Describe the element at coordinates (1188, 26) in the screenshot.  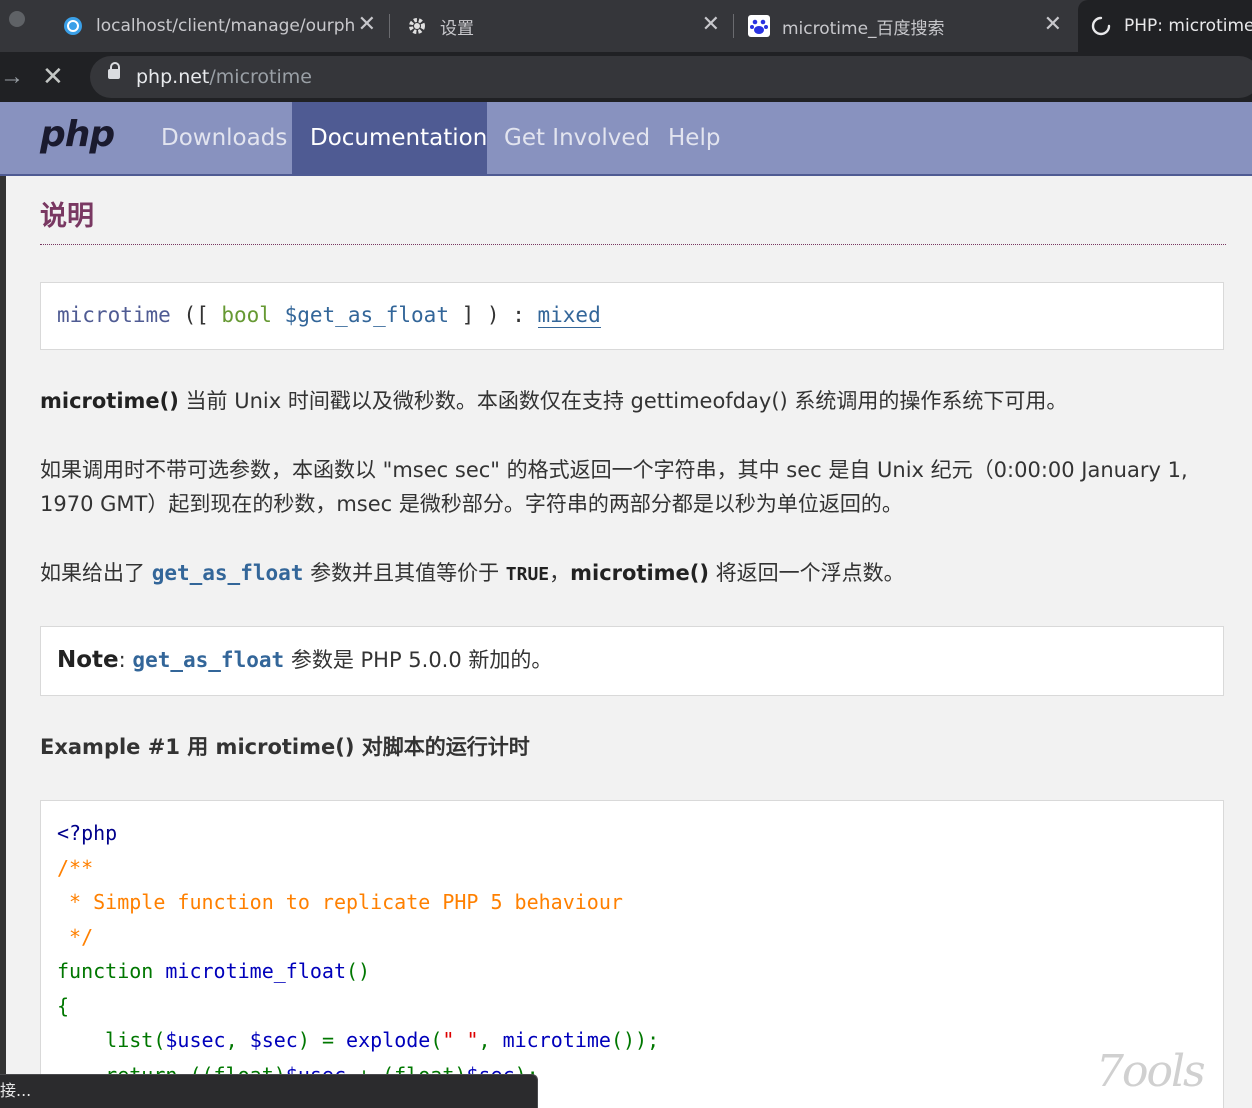
I see `tab-title: PHP: microtime` at that location.